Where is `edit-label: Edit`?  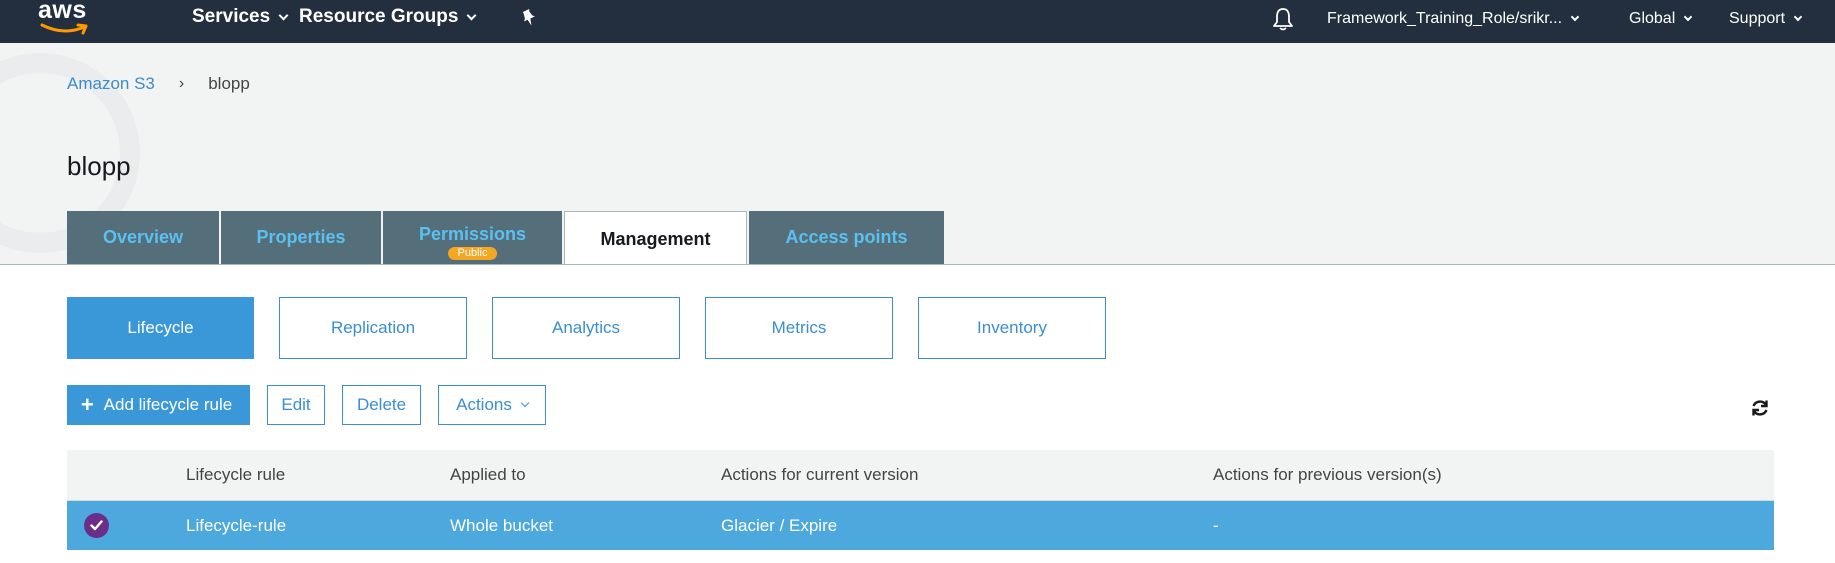
edit-label: Edit is located at coordinates (296, 404).